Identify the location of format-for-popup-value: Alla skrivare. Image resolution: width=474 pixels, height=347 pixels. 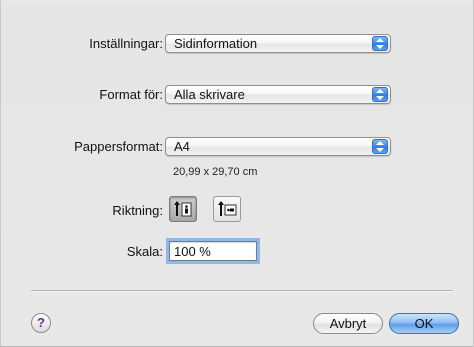
(209, 94).